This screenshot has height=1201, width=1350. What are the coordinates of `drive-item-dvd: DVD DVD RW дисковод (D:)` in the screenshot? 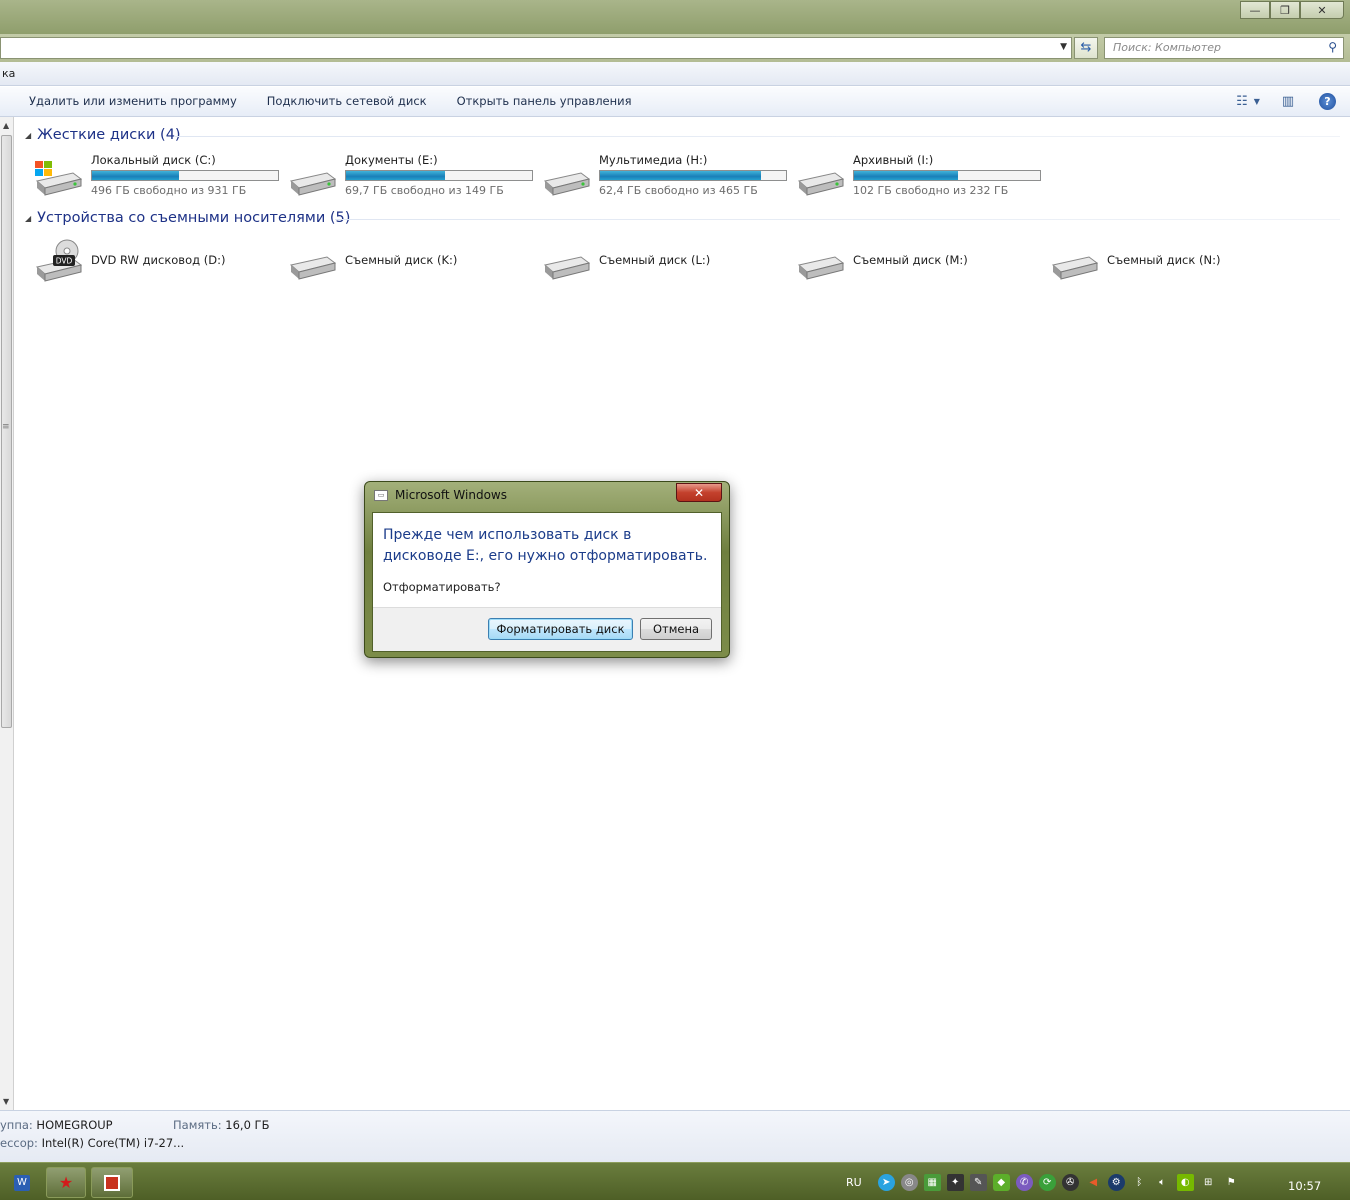 It's located at (158, 261).